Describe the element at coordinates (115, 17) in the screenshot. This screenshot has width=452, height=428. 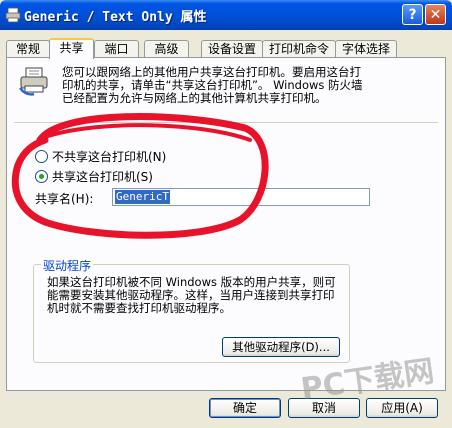
I see `window-title: Generic / Text Only 属性` at that location.